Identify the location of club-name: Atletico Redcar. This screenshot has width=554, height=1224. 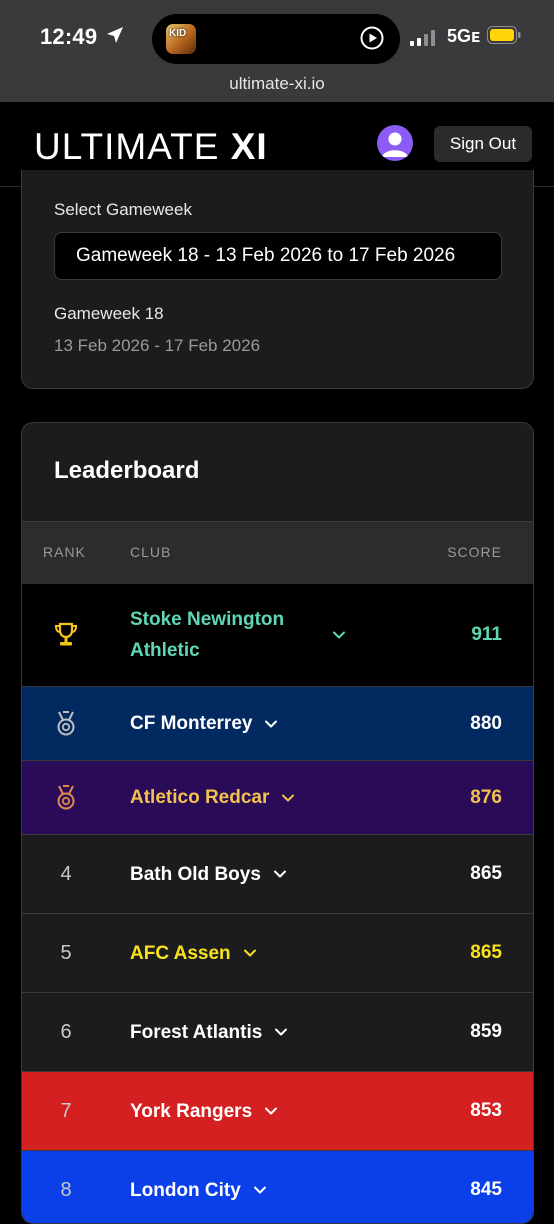
(199, 797).